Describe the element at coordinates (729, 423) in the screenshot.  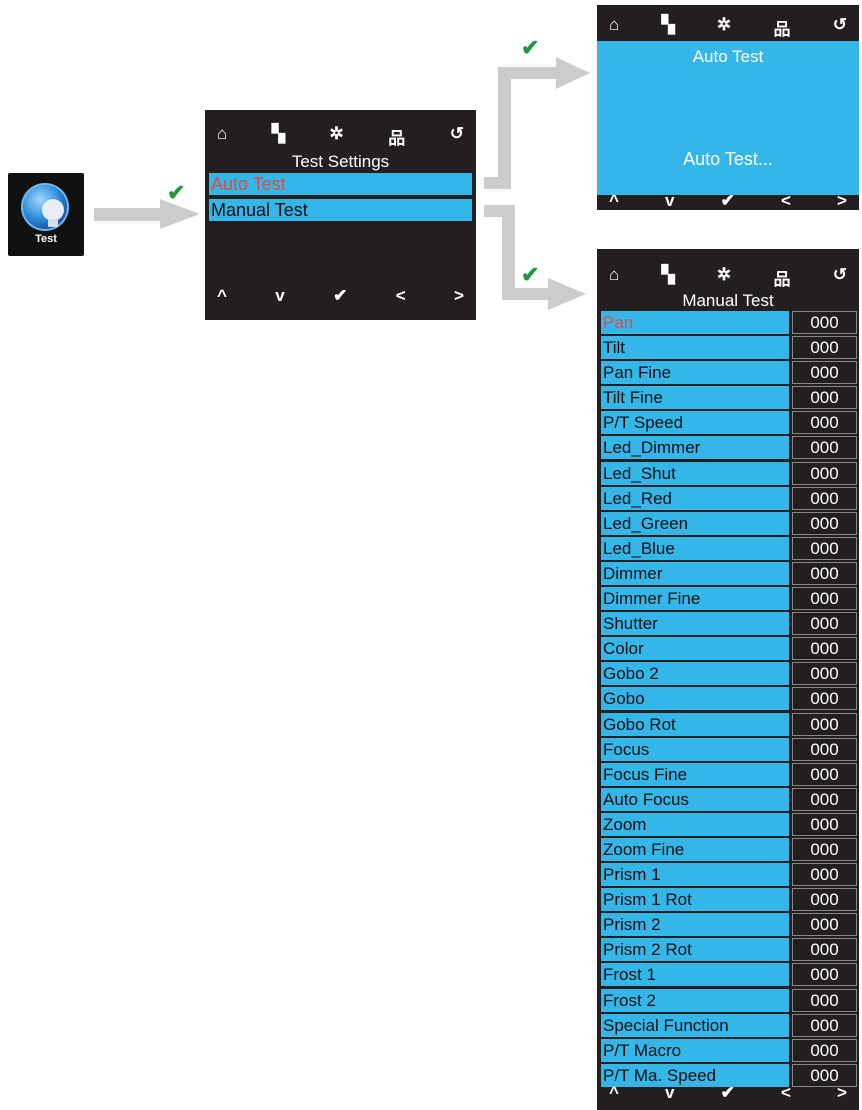
I see `channel-row: P/T Speed 000` at that location.